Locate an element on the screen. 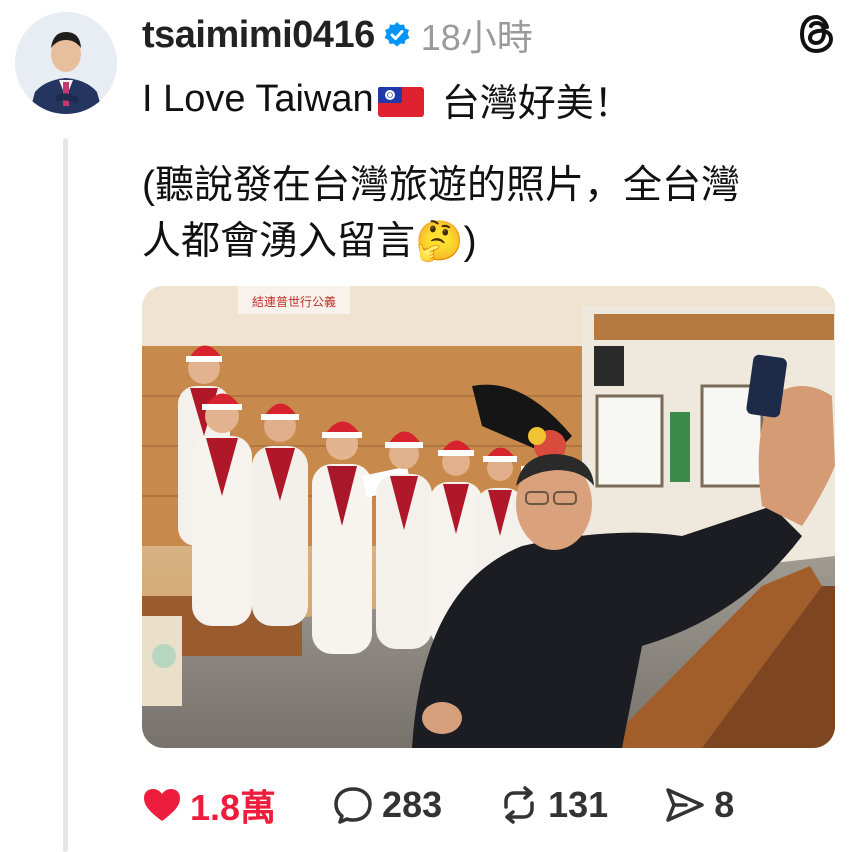 The width and height of the screenshot is (862, 852). username: tsaimimi0416 is located at coordinates (258, 35).